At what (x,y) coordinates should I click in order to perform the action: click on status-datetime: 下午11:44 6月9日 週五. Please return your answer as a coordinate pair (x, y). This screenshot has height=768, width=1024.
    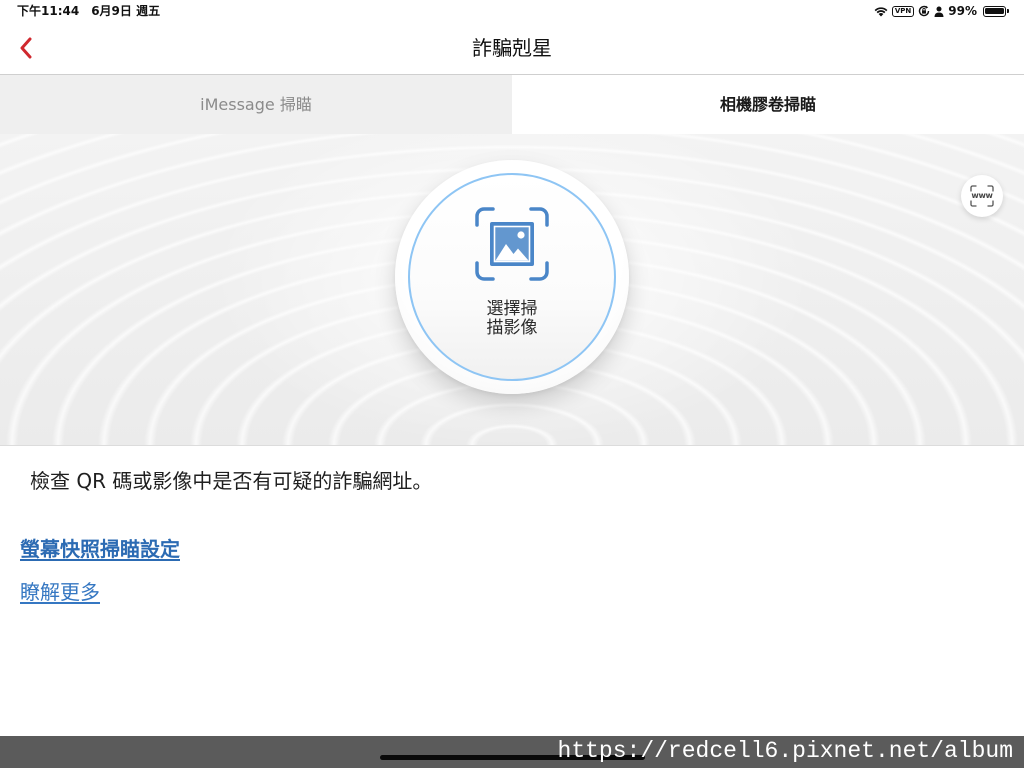
    Looking at the image, I should click on (88, 11).